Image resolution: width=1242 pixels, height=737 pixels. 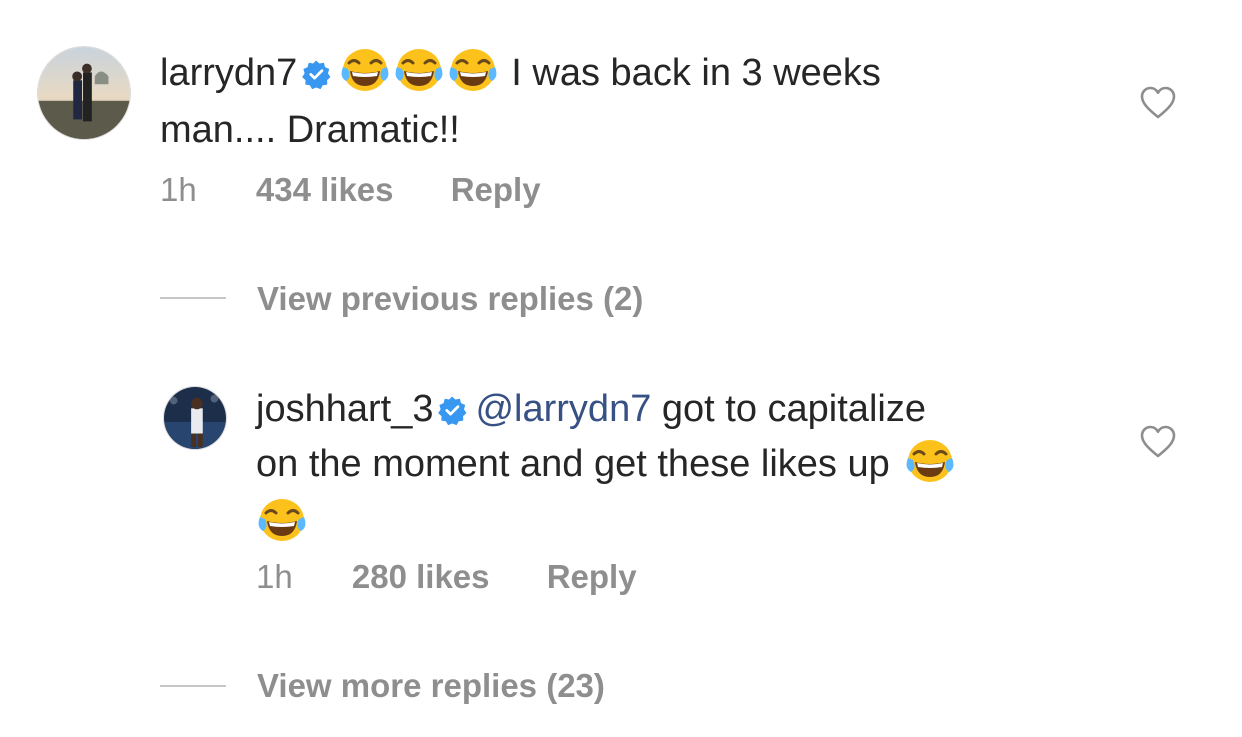 I want to click on username: joshhart_3, so click(x=344, y=409).